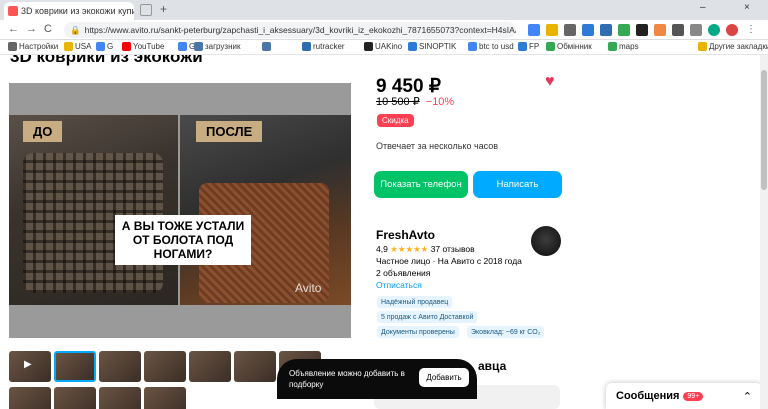 Image resolution: width=768 pixels, height=409 pixels. I want to click on bookmark-label: FP, so click(534, 46).